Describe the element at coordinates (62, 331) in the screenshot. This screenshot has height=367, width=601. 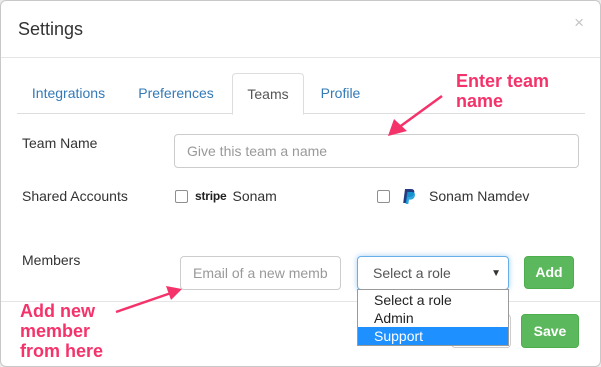
I see `annotation-add-member: Add new member from here` at that location.